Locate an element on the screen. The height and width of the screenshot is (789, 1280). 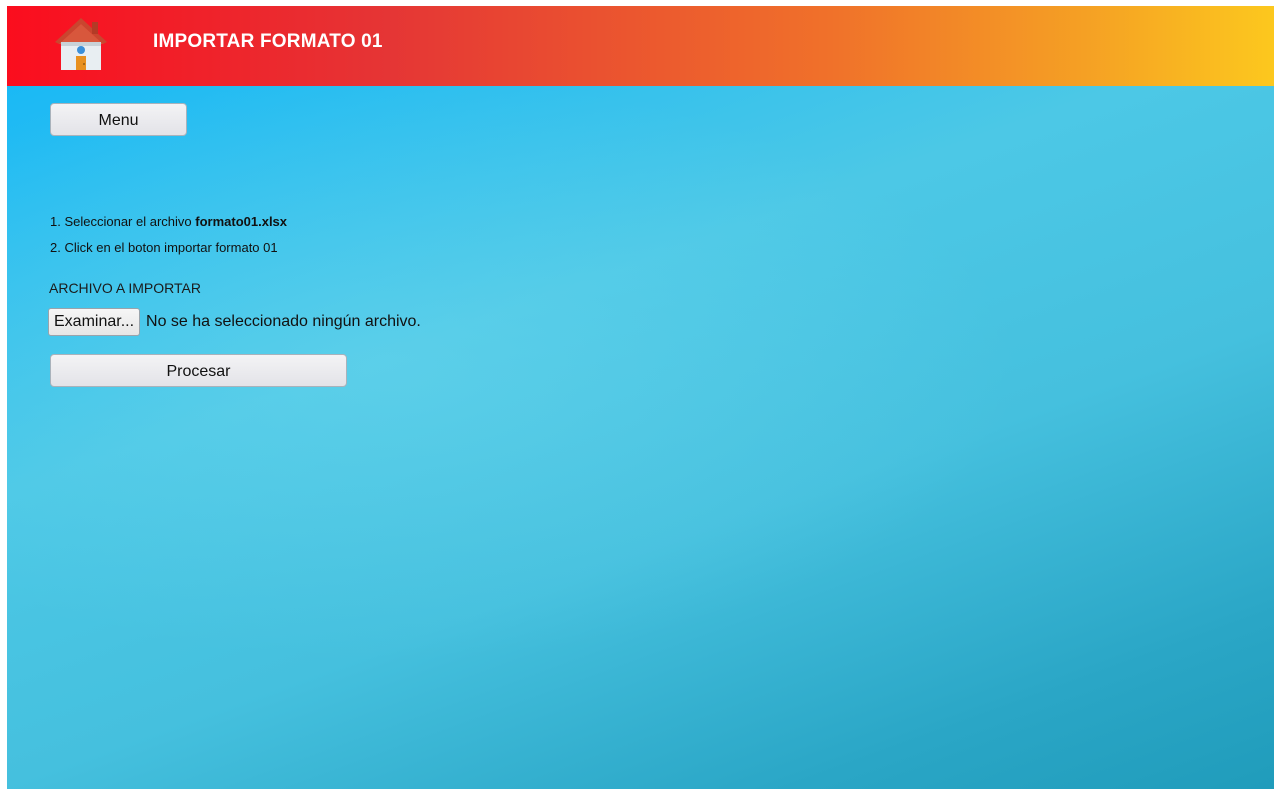
instruction-step-1-text: 1. Seleccionar el archivo is located at coordinates (123, 221).